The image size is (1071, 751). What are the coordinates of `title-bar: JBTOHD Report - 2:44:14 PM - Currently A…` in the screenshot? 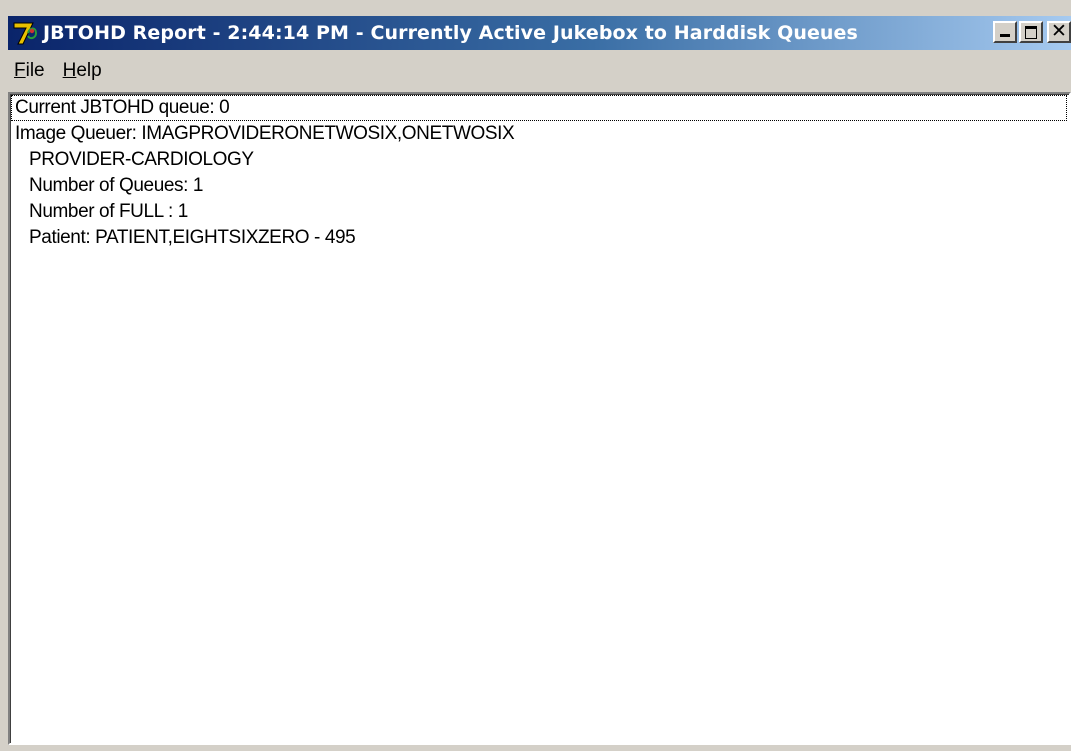 It's located at (539, 33).